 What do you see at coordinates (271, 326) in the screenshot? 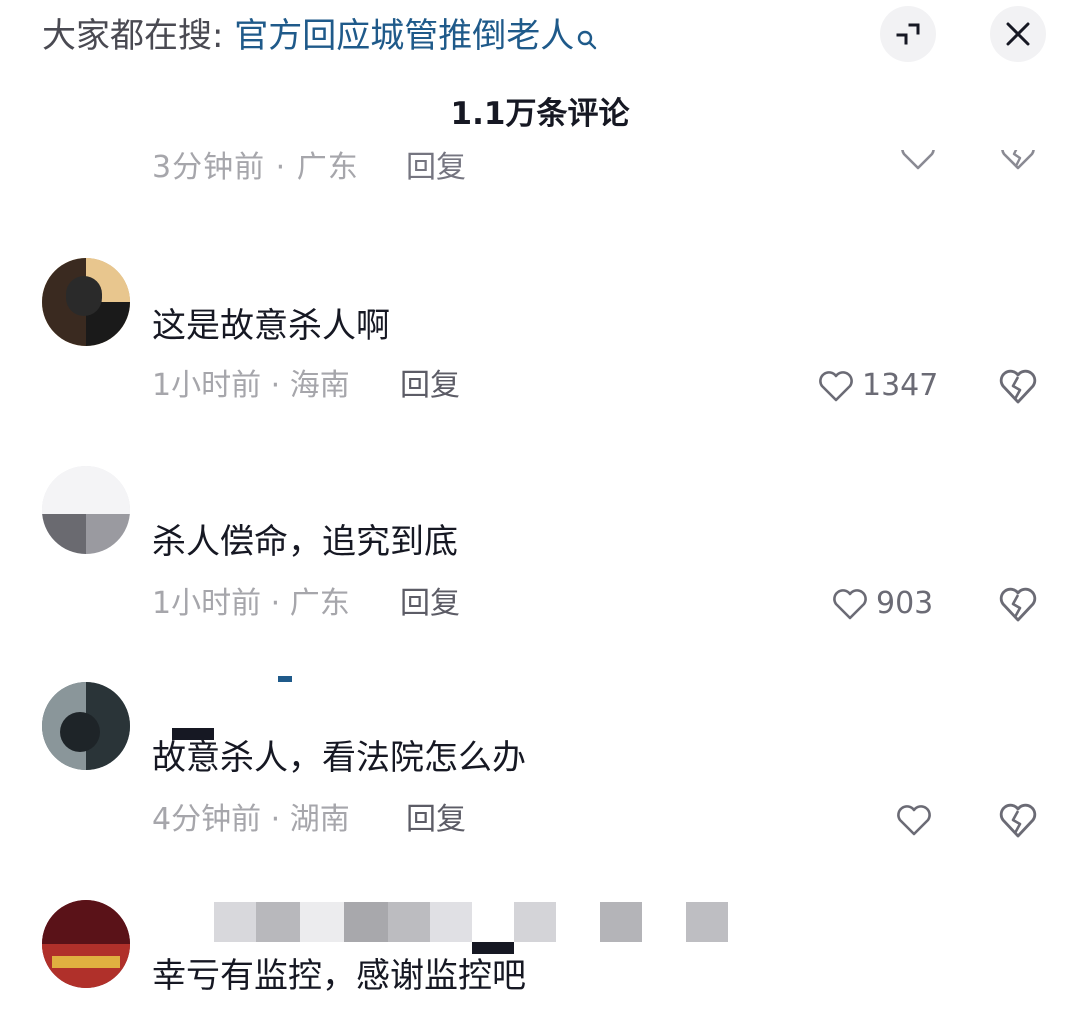
I see `comment-text: 这是故意杀人啊` at bounding box center [271, 326].